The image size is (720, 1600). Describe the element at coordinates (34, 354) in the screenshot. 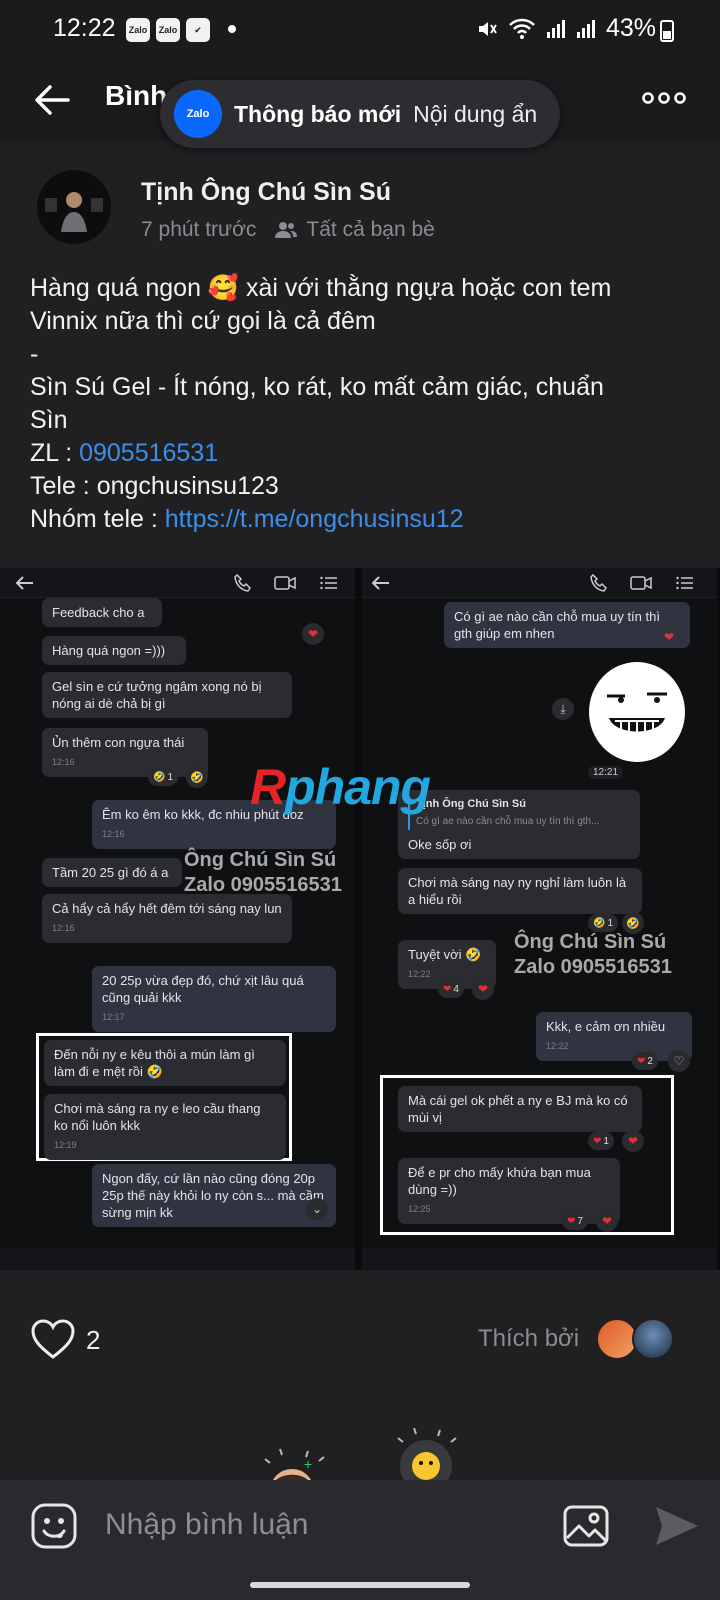

I see `post-line: -` at that location.